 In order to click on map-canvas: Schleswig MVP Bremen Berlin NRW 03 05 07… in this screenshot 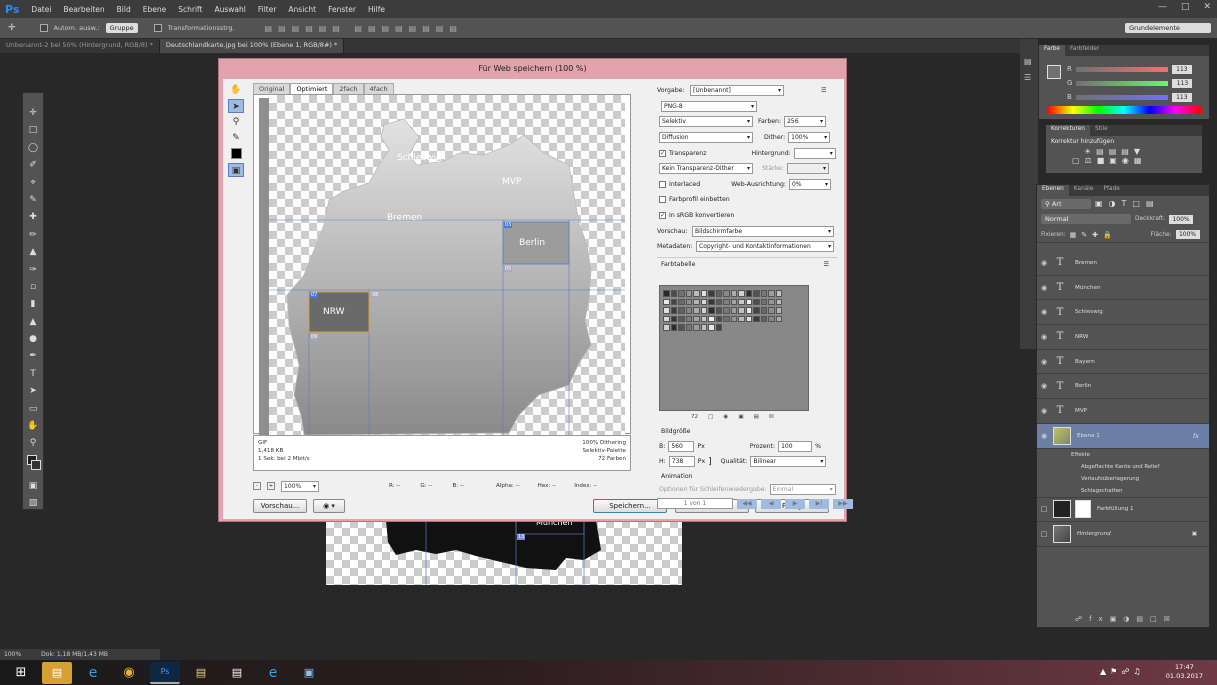, I will do `click(447, 265)`.